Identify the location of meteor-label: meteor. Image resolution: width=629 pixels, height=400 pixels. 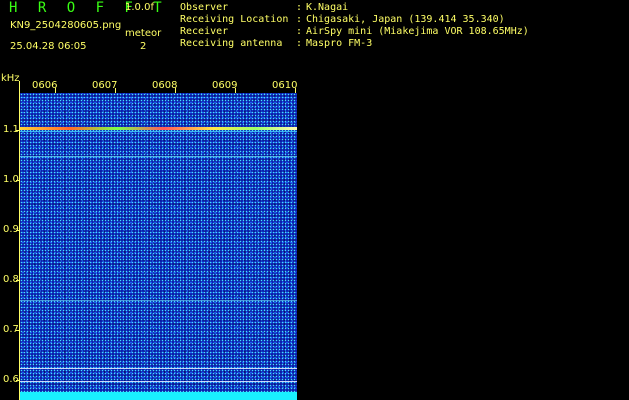
(143, 33).